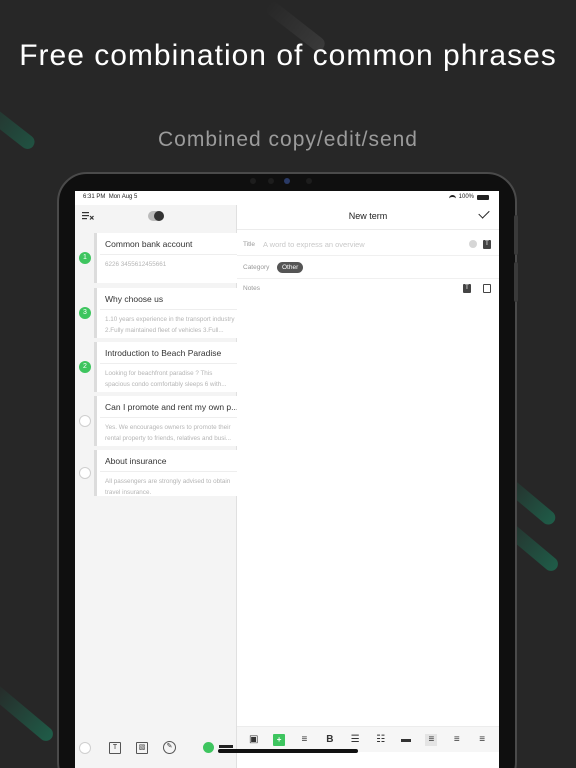 This screenshot has width=576, height=768. Describe the element at coordinates (290, 182) in the screenshot. I see `camera-dots` at that location.